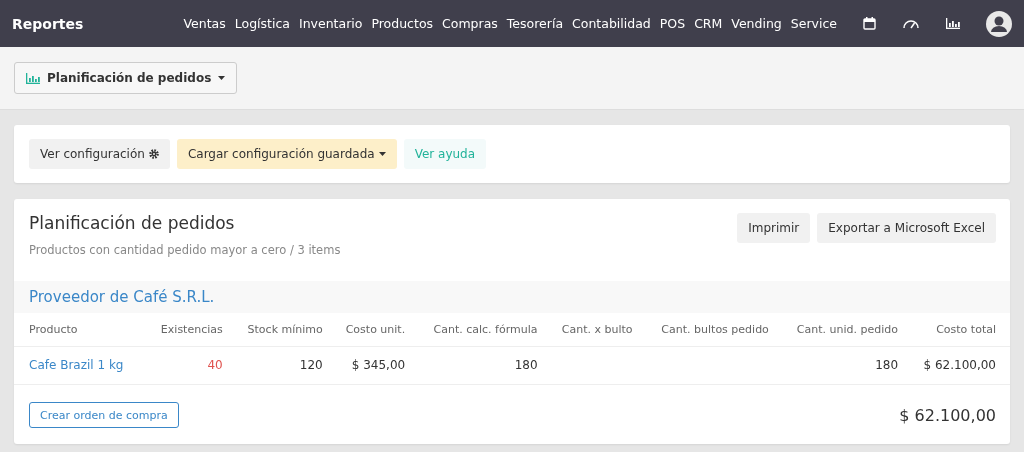 Image resolution: width=1024 pixels, height=452 pixels. Describe the element at coordinates (478, 330) in the screenshot. I see `column-header: Cant. calc. fórmula` at that location.